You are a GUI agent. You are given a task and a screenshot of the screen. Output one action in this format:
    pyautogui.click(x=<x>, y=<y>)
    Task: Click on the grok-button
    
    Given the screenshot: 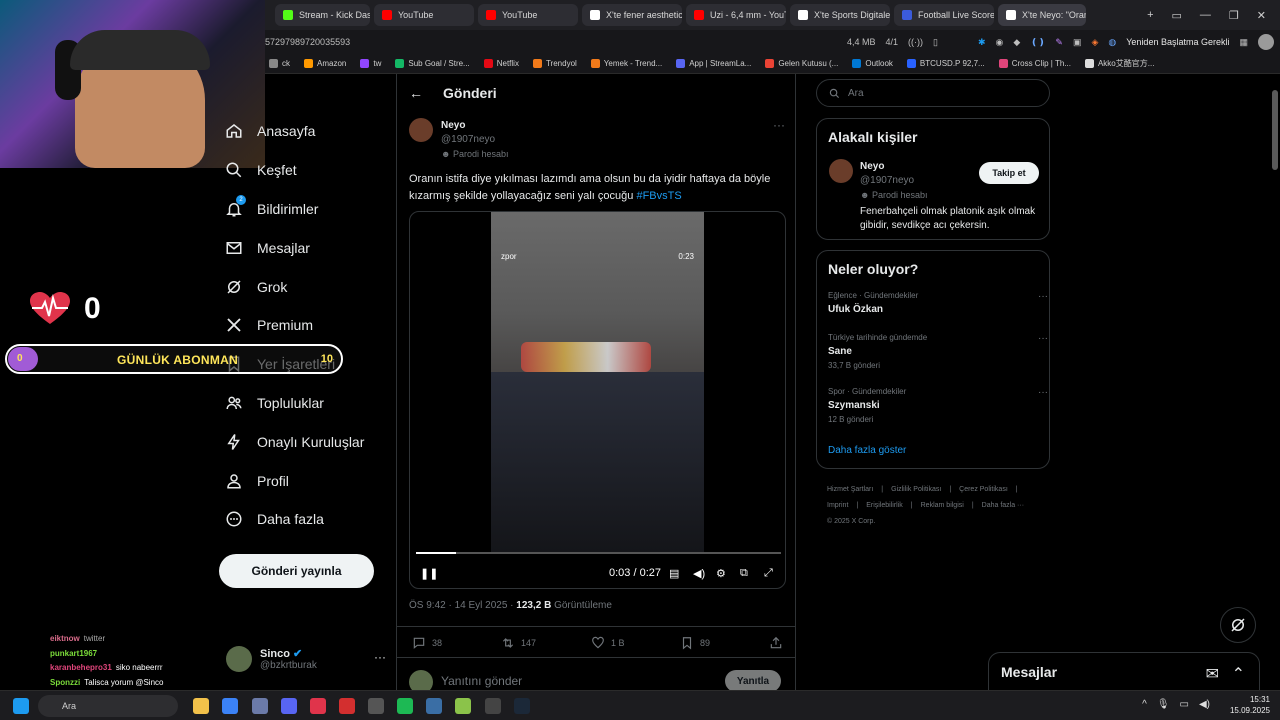 What is the action you would take?
    pyautogui.click(x=1238, y=625)
    